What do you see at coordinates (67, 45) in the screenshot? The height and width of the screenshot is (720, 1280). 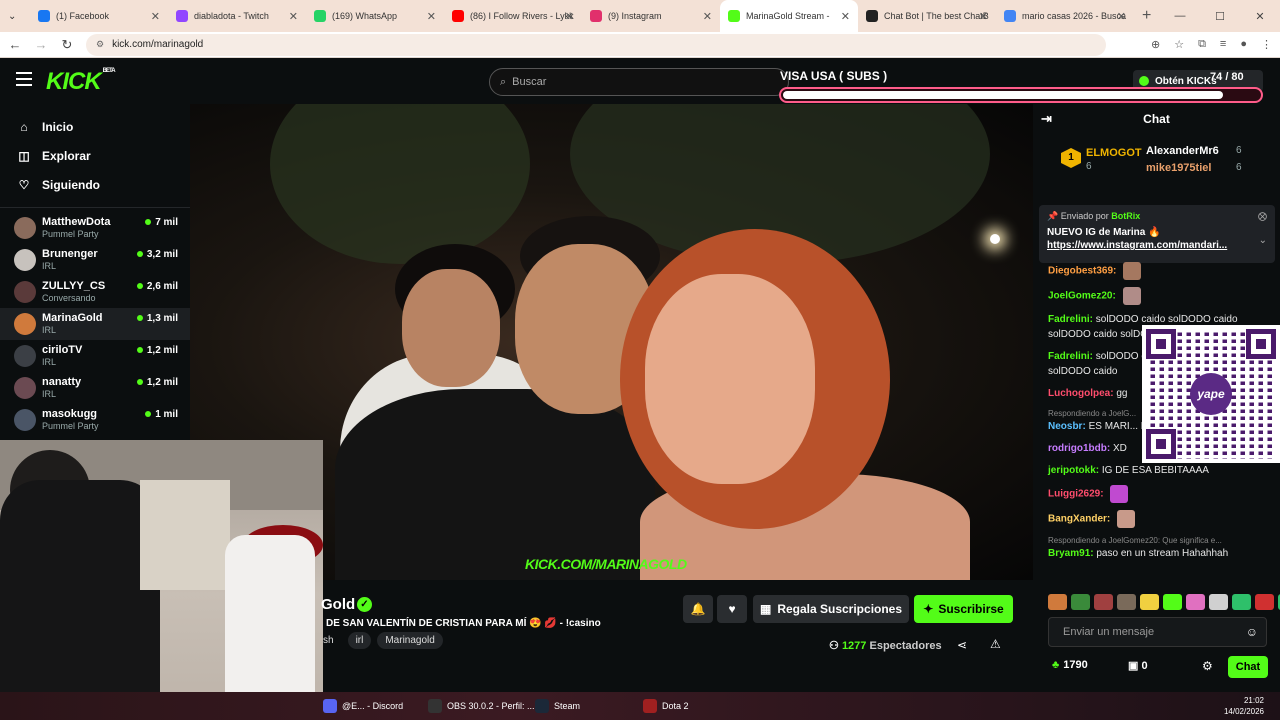 I see `reload-icon: ↻` at bounding box center [67, 45].